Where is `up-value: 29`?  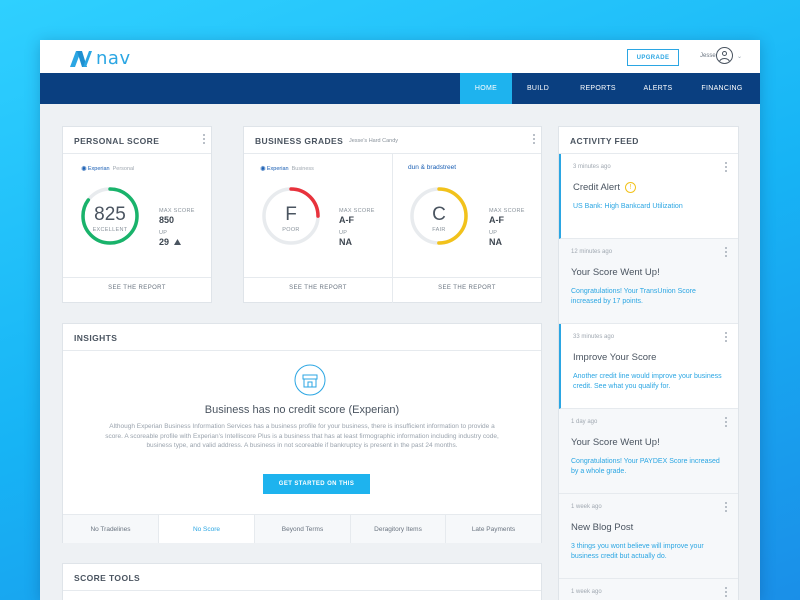
up-value: 29 is located at coordinates (164, 242).